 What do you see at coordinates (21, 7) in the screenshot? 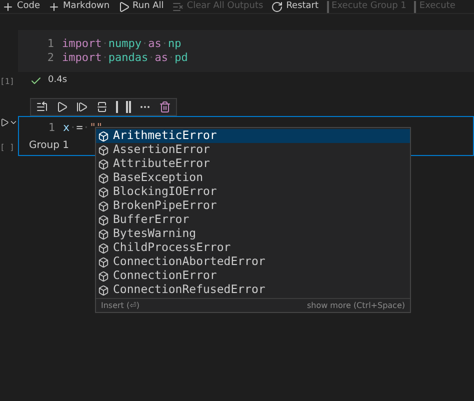
I see `toolbar-button: Code` at bounding box center [21, 7].